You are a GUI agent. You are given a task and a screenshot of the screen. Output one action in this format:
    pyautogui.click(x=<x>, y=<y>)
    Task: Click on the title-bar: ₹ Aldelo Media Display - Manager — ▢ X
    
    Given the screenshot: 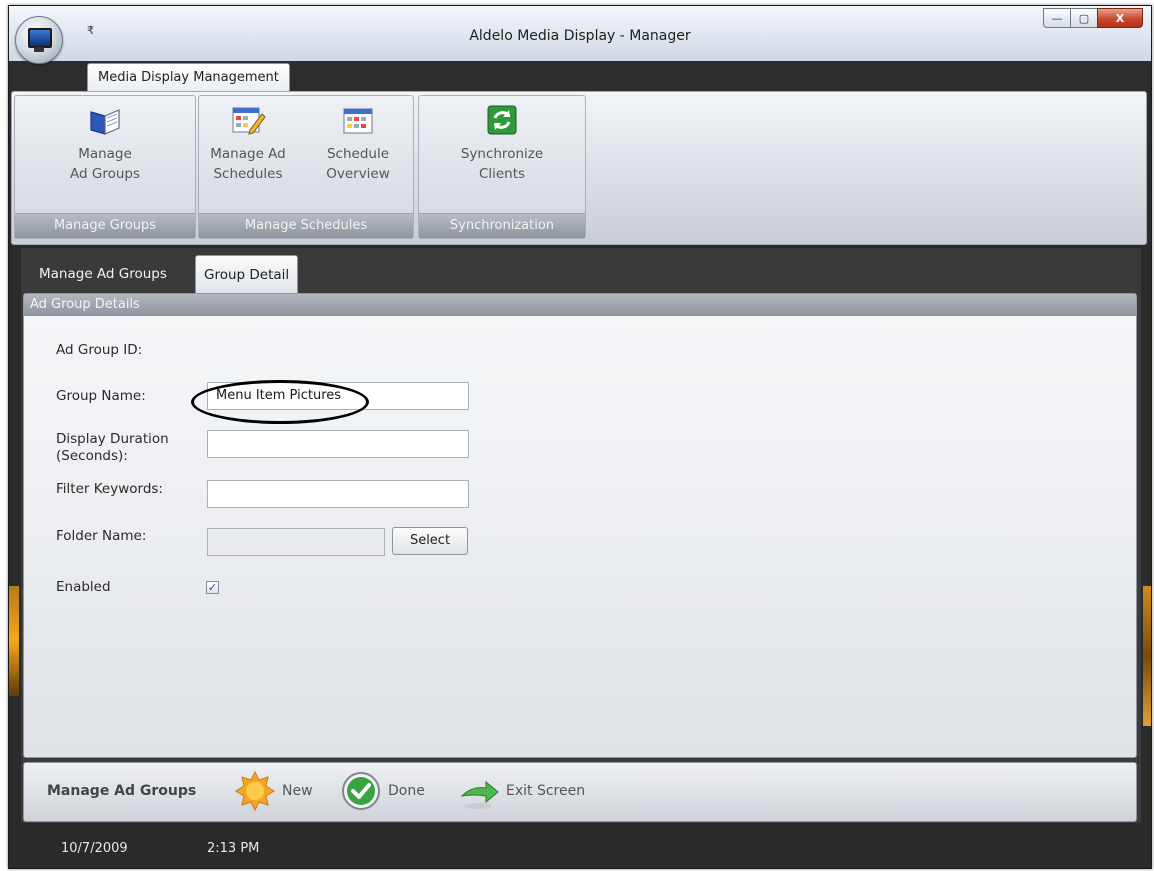 What is the action you would take?
    pyautogui.click(x=580, y=35)
    